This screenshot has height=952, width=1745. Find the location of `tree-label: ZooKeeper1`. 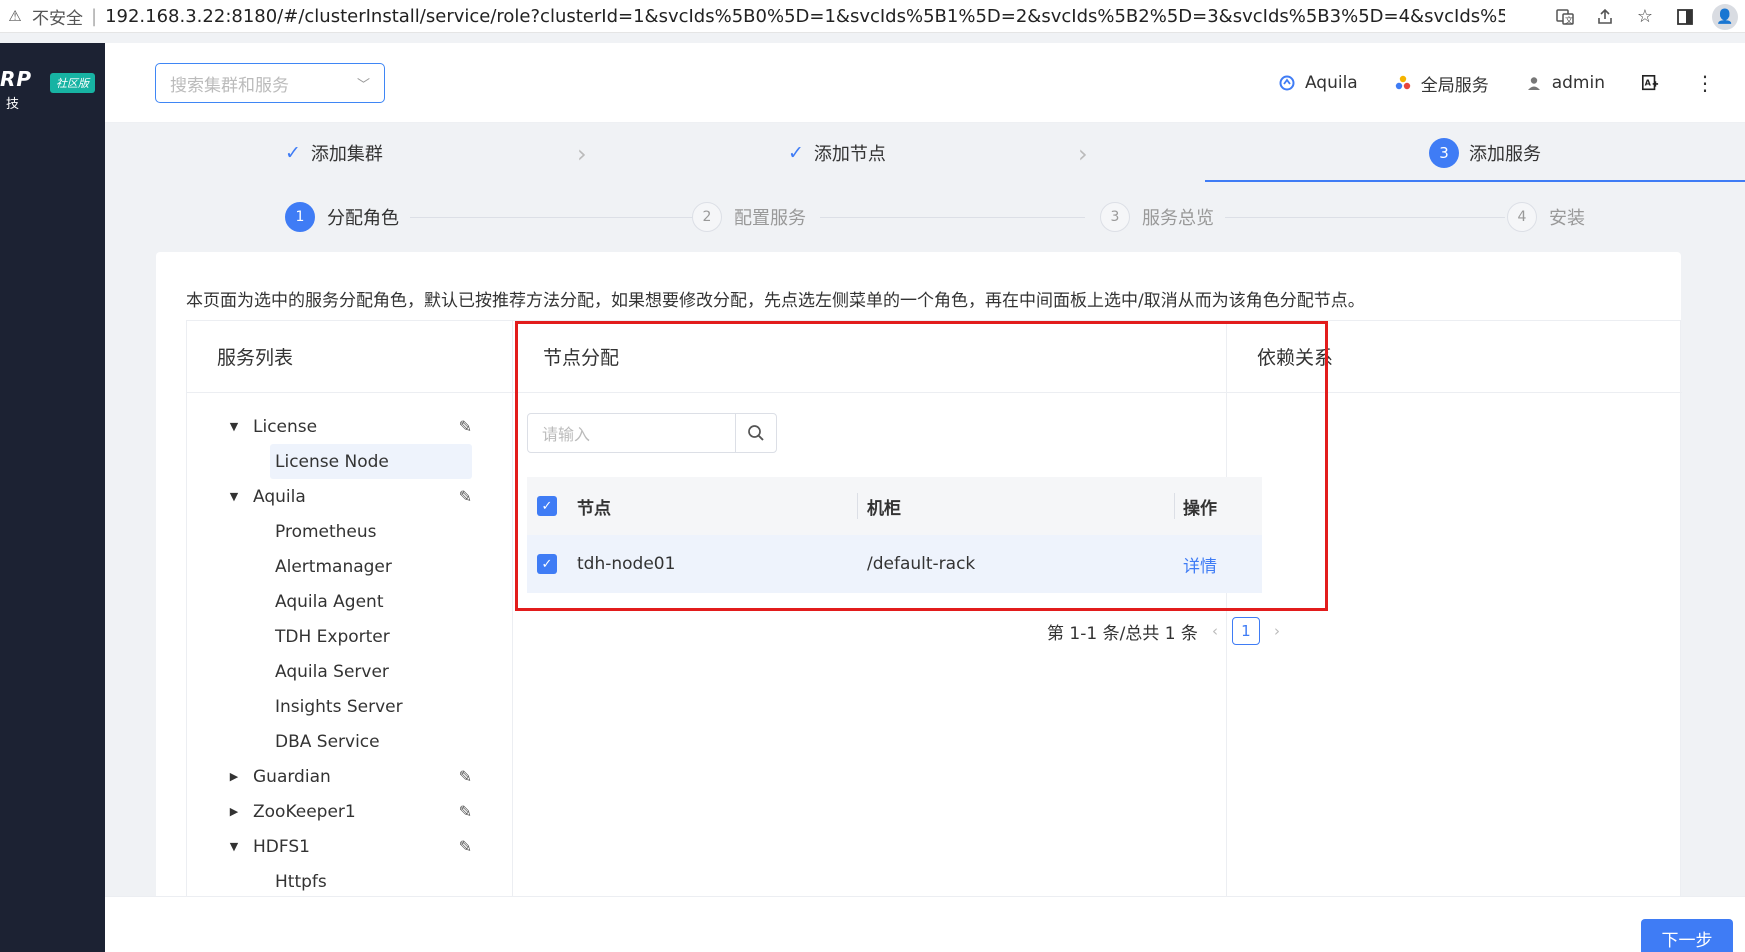

tree-label: ZooKeeper1 is located at coordinates (304, 811).